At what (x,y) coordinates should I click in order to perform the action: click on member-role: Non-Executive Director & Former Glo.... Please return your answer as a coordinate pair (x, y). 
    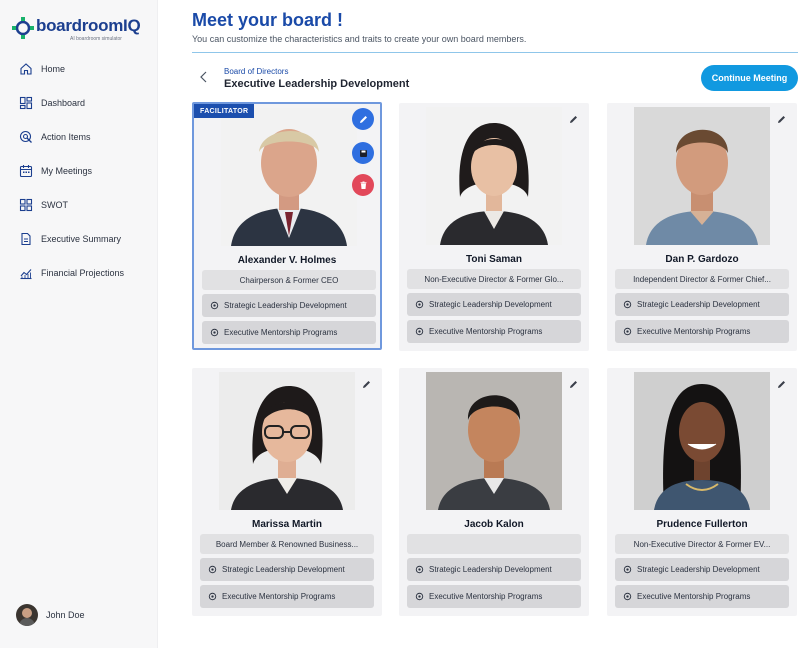
    Looking at the image, I should click on (494, 279).